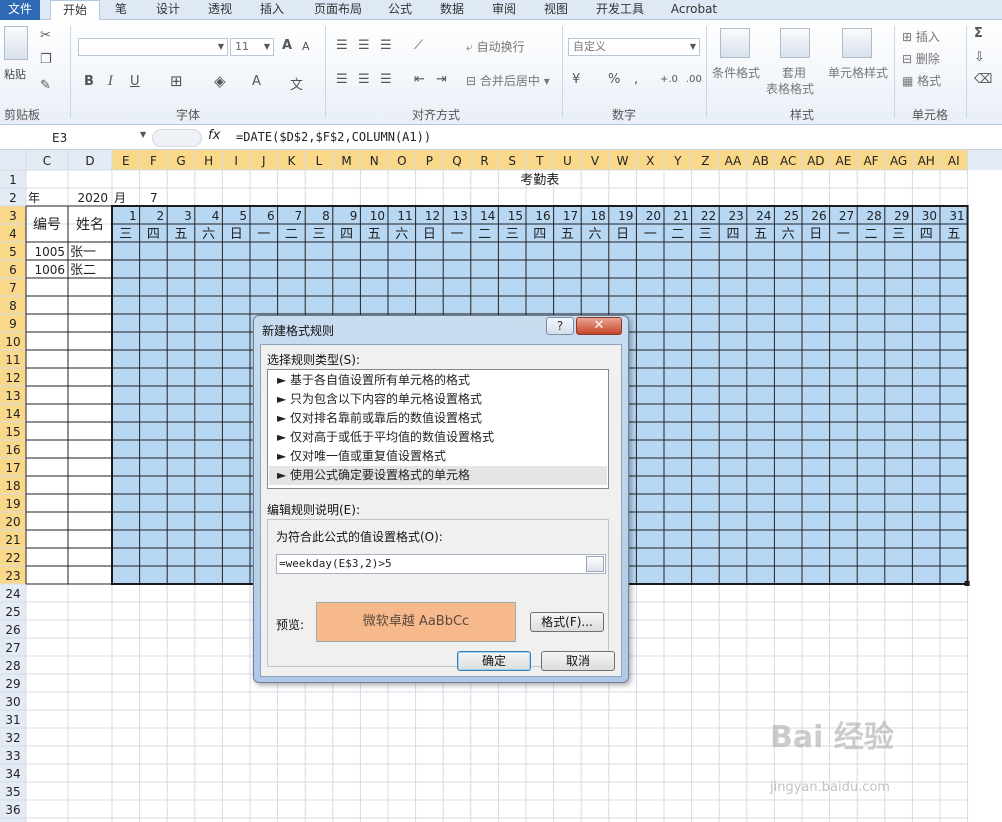 This screenshot has width=1002, height=822. What do you see at coordinates (953, 234) in the screenshot?
I see `weekday-cell: 五` at bounding box center [953, 234].